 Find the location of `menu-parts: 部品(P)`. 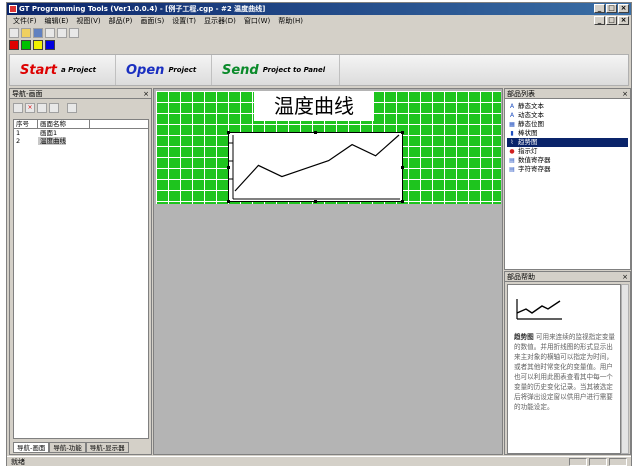

menu-parts: 部品(P) is located at coordinates (121, 21).